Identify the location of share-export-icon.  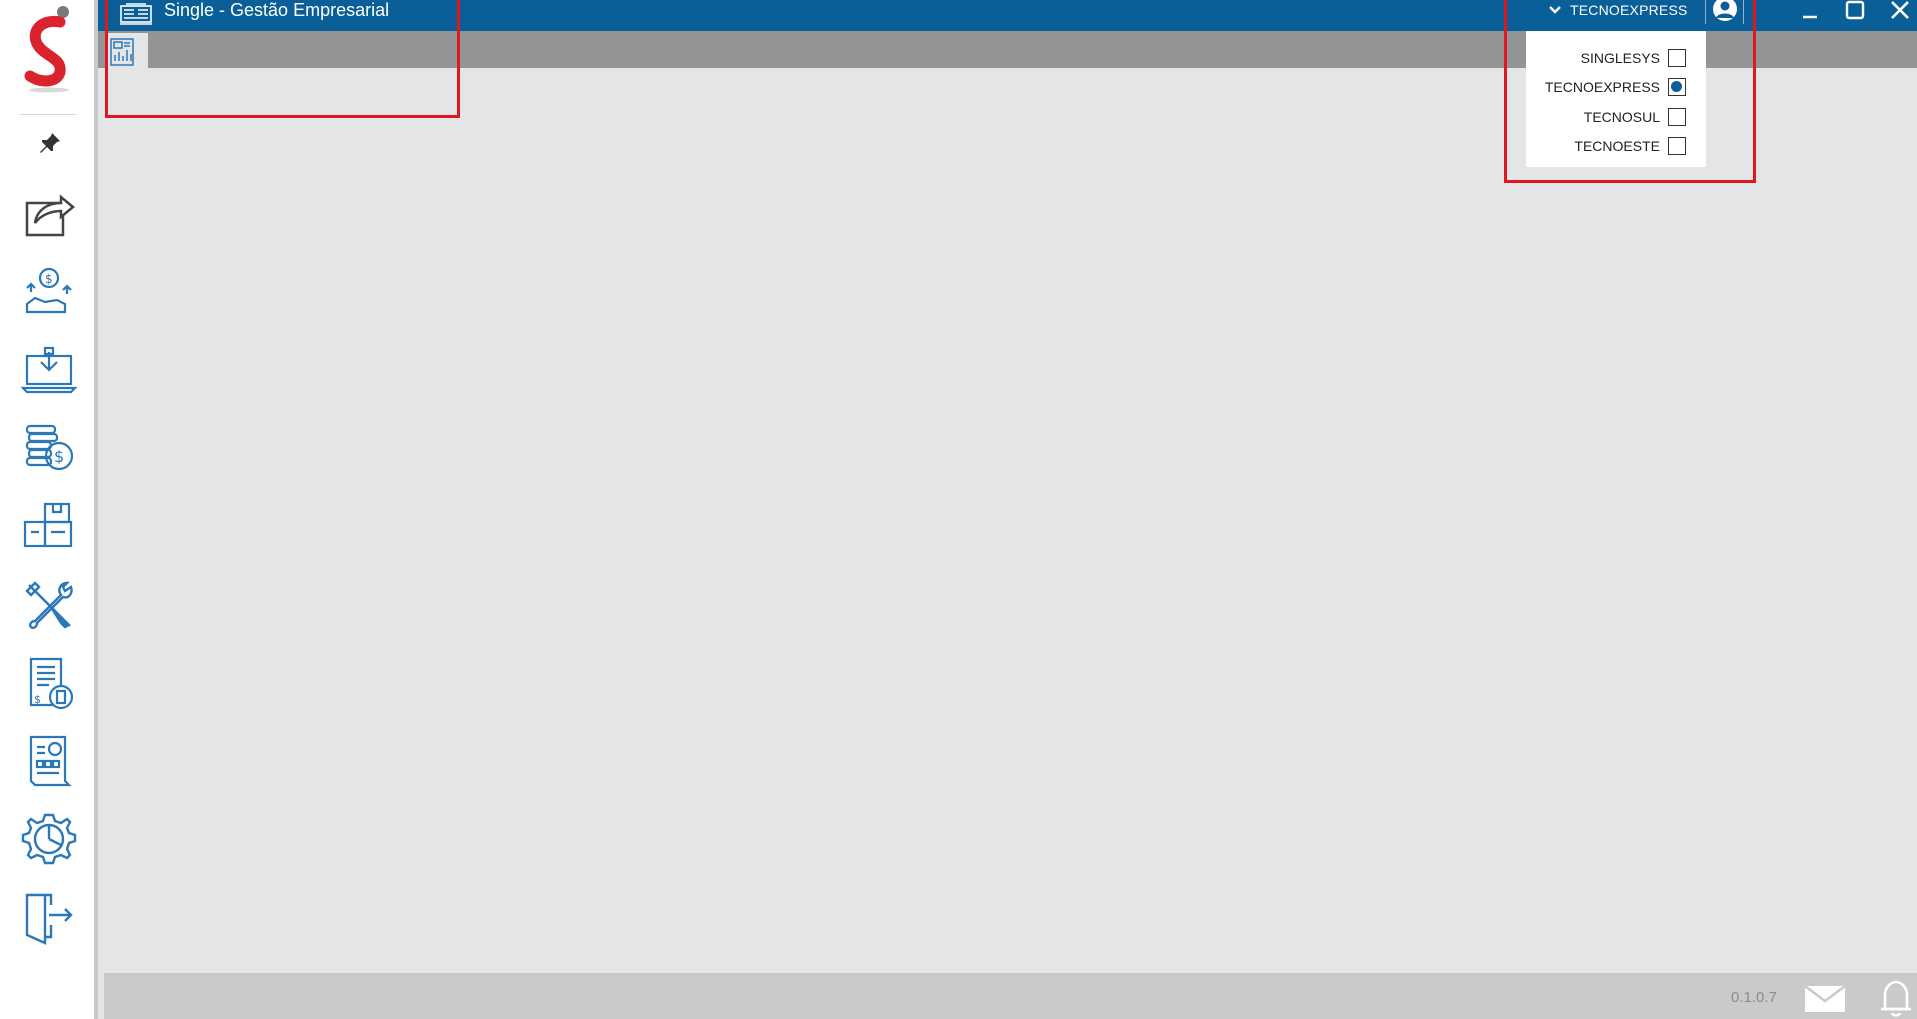
(50, 215).